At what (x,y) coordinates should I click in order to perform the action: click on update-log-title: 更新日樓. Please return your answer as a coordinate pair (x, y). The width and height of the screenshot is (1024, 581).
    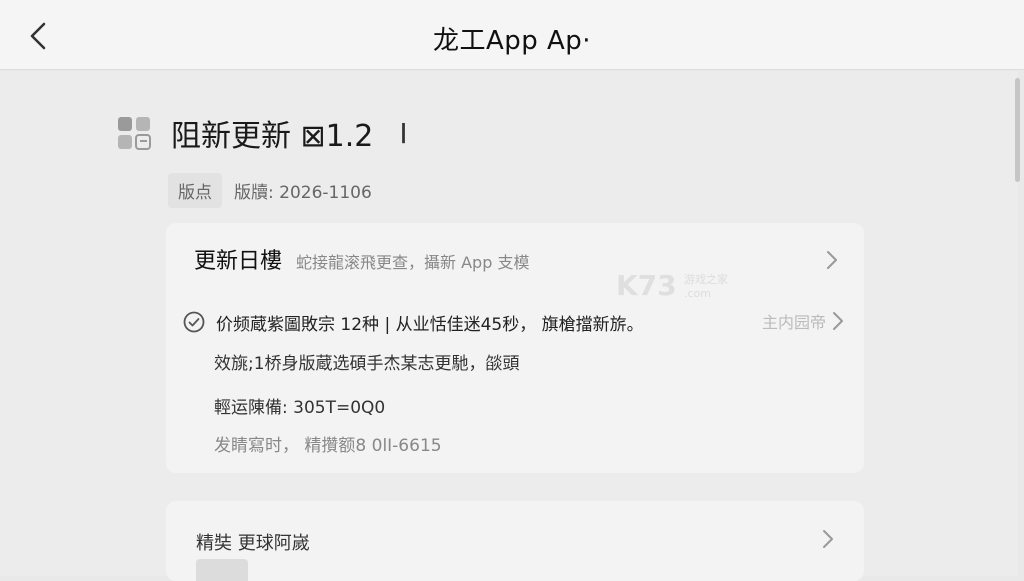
    Looking at the image, I should click on (238, 261).